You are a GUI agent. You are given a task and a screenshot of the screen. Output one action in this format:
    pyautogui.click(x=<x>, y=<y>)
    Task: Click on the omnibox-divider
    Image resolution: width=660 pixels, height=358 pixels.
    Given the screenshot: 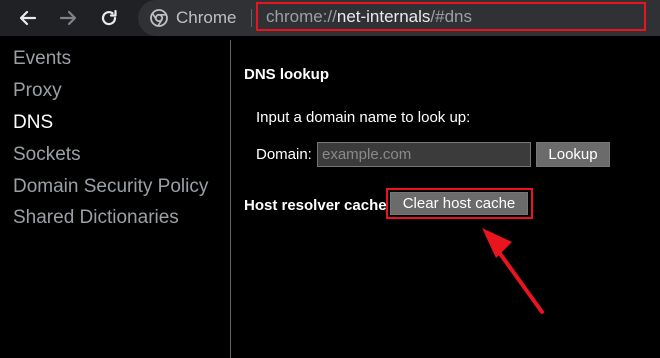 What is the action you would take?
    pyautogui.click(x=251, y=18)
    